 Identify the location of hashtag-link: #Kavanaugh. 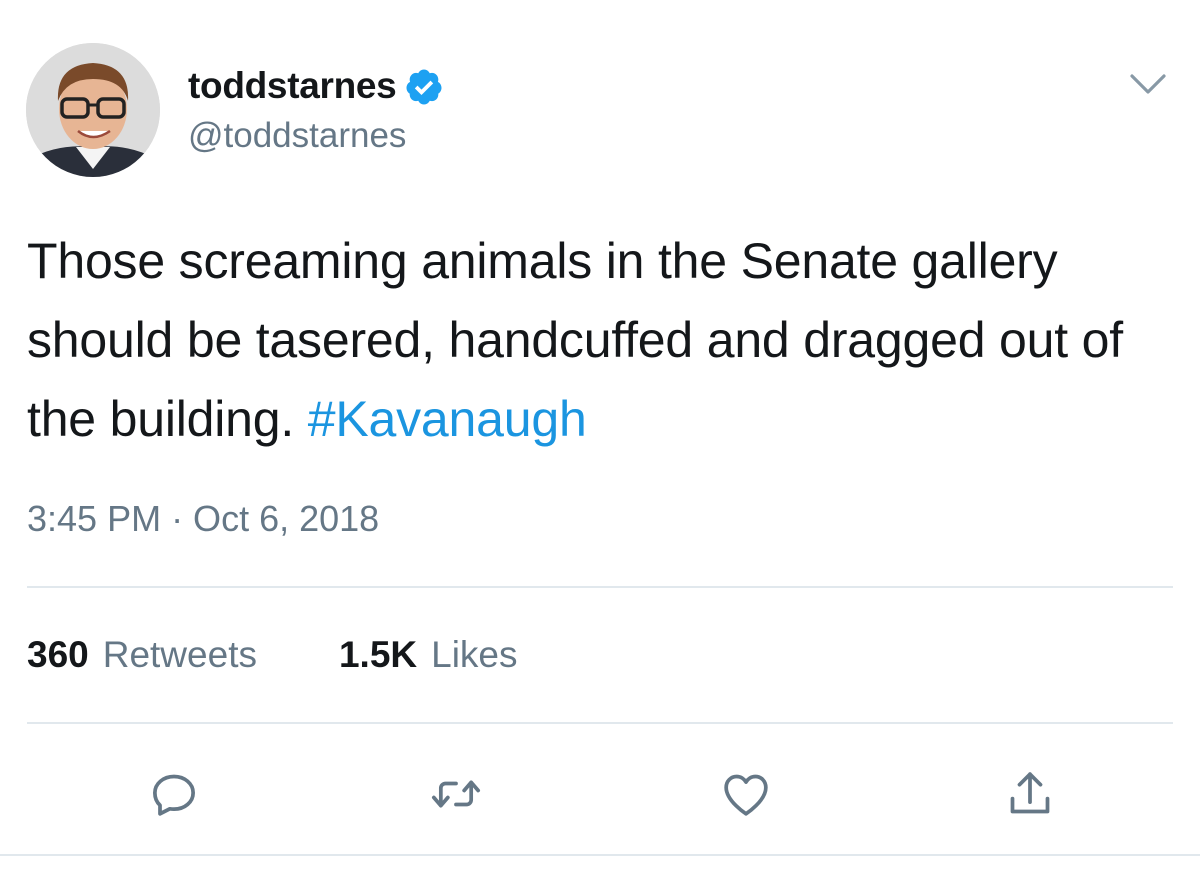
(447, 419).